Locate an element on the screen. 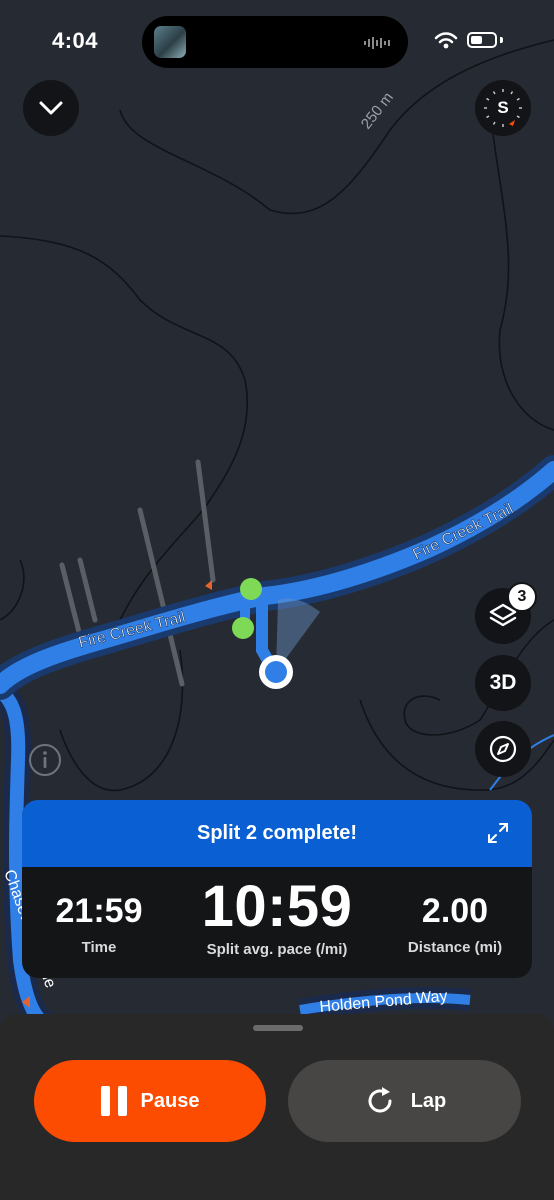 This screenshot has height=1200, width=554. compass-dial-button: S is located at coordinates (503, 108).